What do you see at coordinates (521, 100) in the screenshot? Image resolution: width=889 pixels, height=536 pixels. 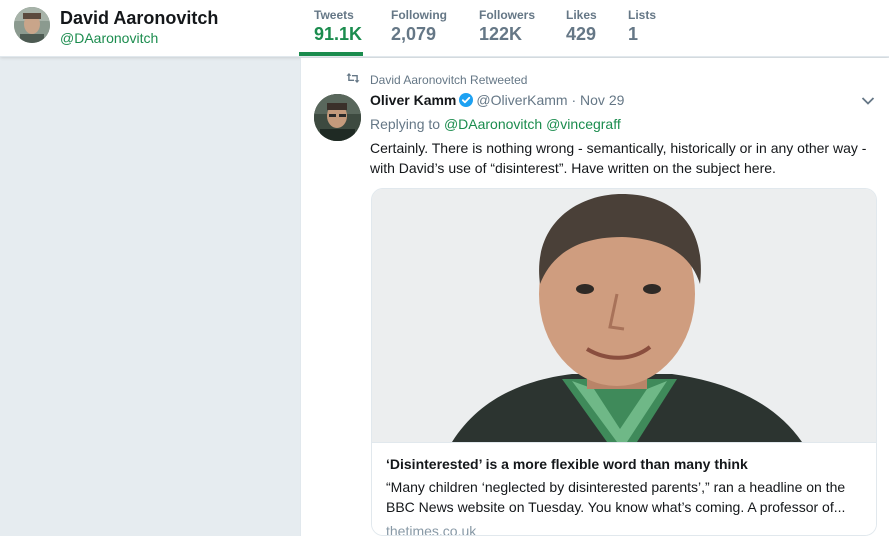 I see `tweet-author-handle: @OliverKamm` at bounding box center [521, 100].